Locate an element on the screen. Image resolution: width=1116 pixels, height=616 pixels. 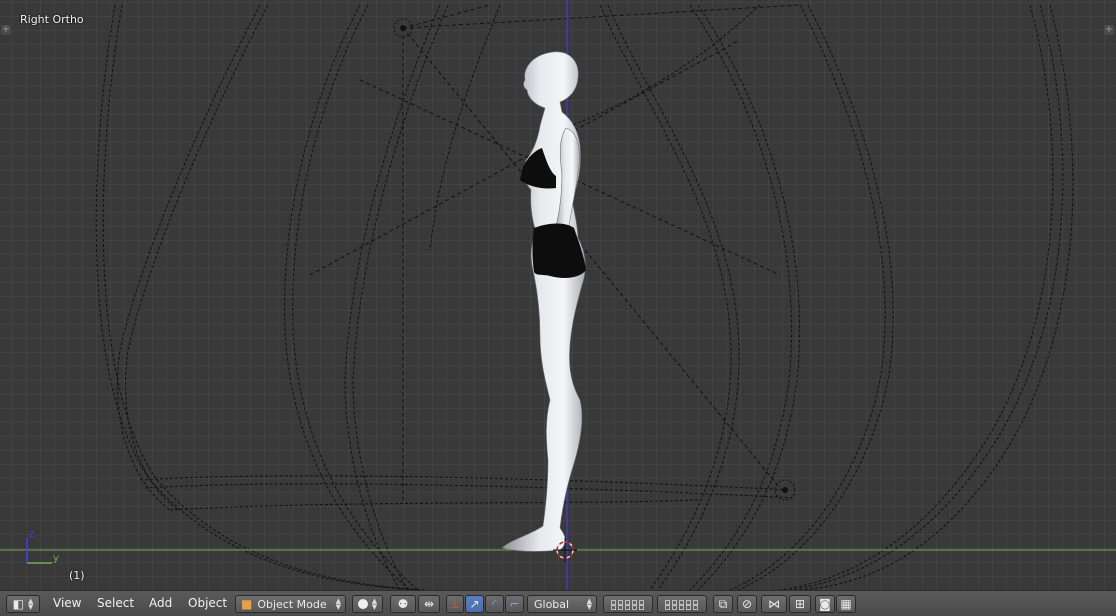
pivot-icon: ⚉ is located at coordinates (403, 604).